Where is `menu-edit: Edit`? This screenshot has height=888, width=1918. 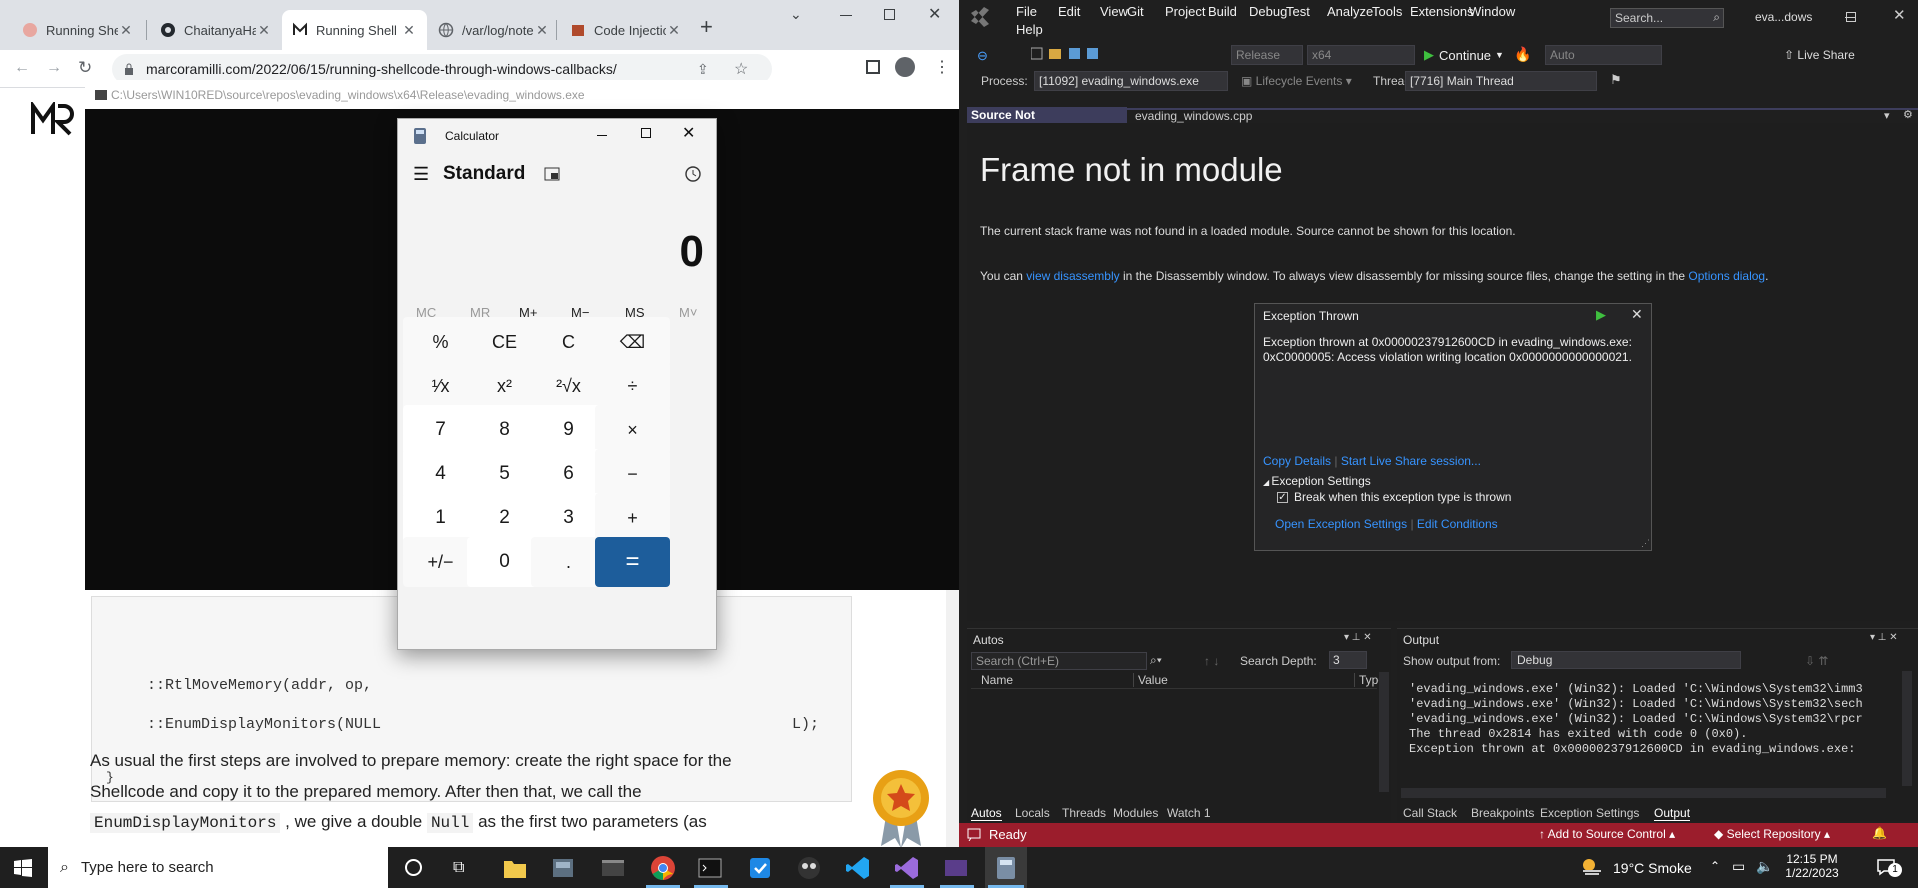 menu-edit: Edit is located at coordinates (1069, 11).